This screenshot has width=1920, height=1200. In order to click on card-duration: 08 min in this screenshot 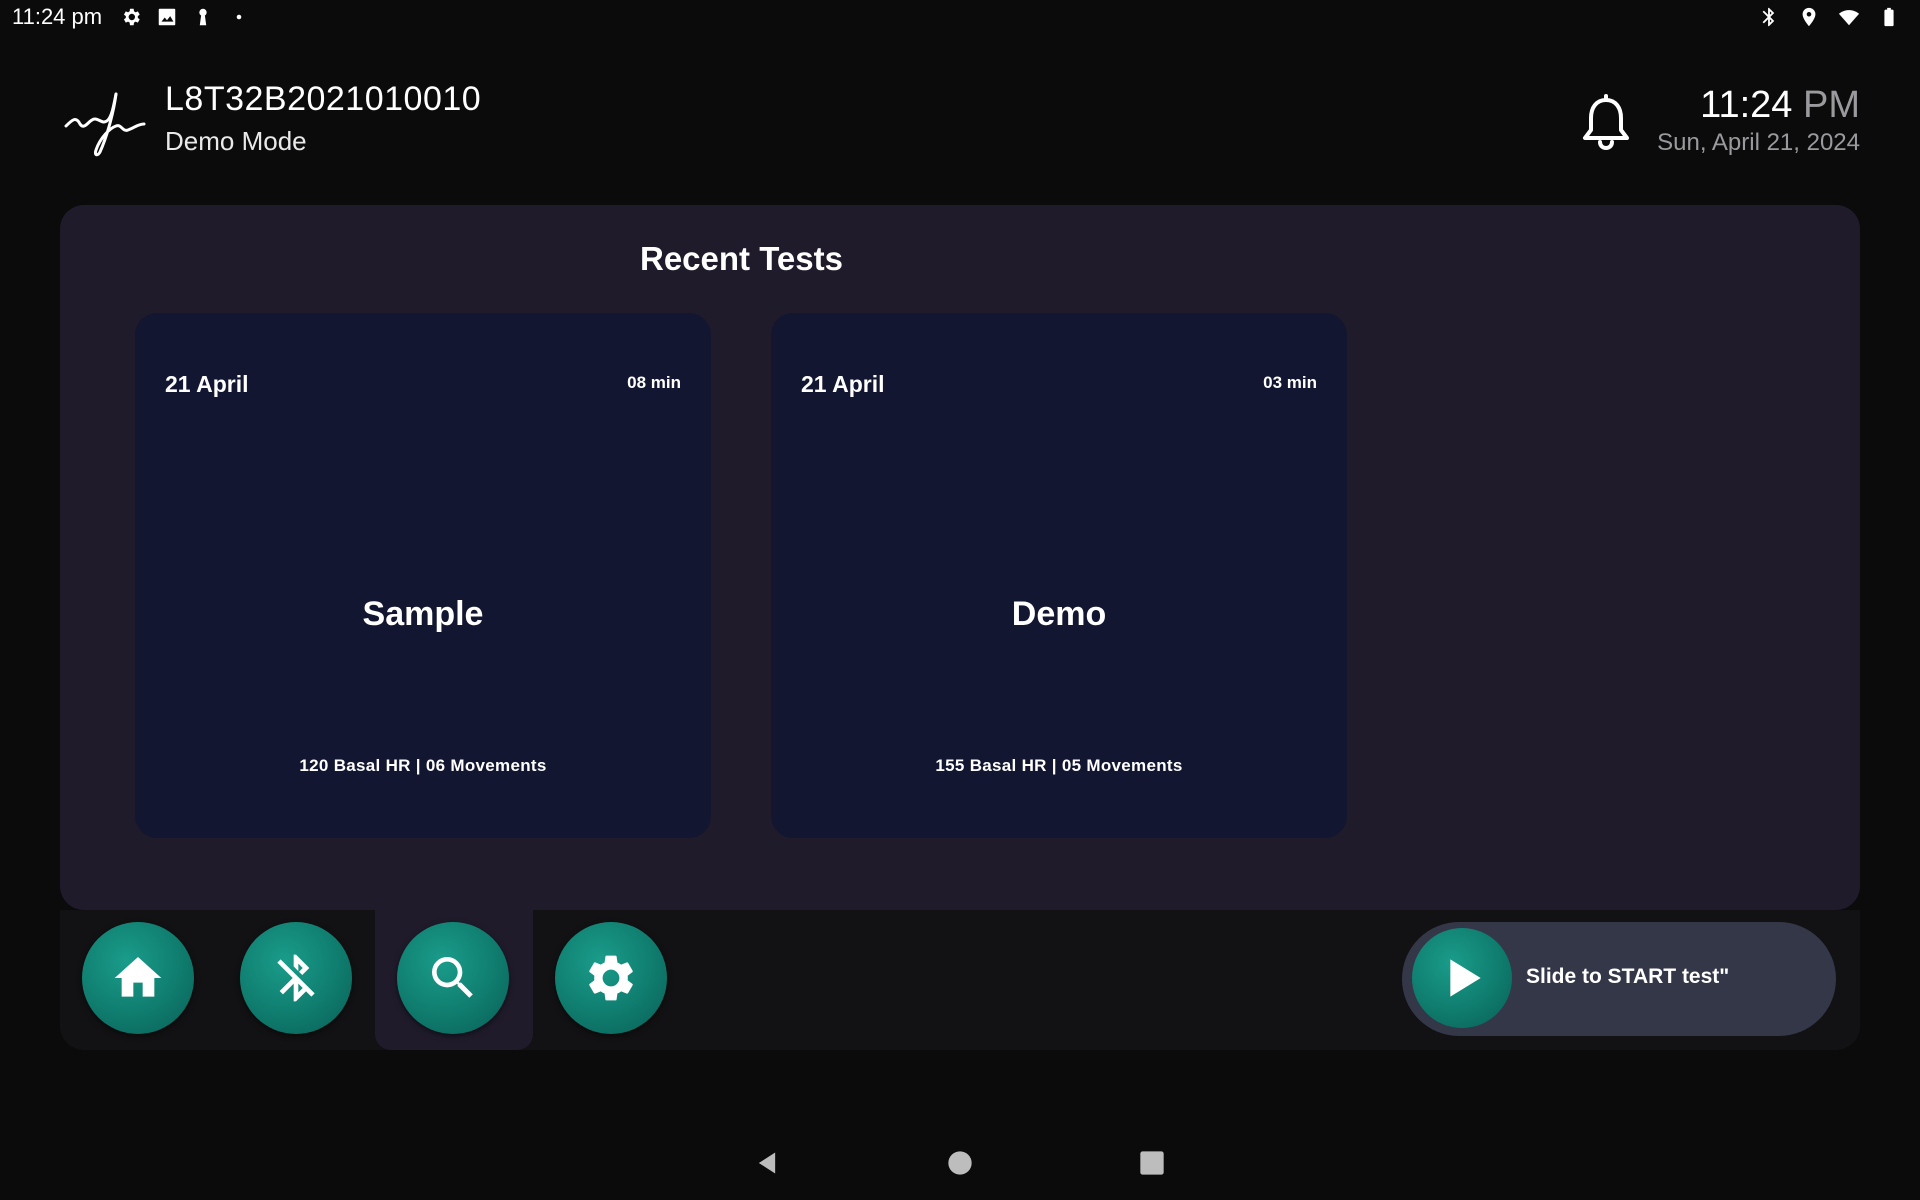, I will do `click(654, 382)`.